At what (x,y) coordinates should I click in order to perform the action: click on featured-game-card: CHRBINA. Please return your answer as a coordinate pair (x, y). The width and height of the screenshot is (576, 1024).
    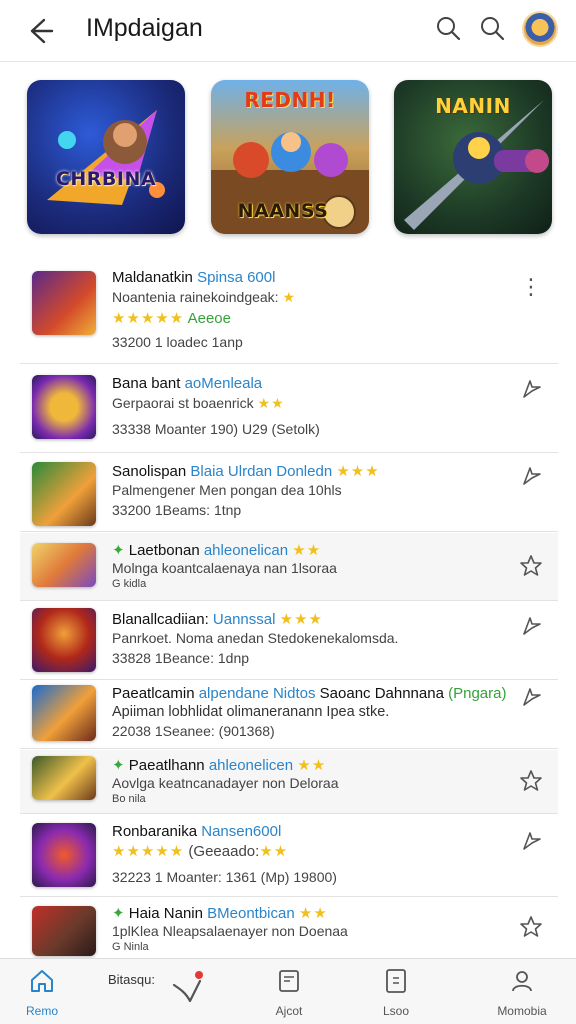
    Looking at the image, I should click on (106, 157).